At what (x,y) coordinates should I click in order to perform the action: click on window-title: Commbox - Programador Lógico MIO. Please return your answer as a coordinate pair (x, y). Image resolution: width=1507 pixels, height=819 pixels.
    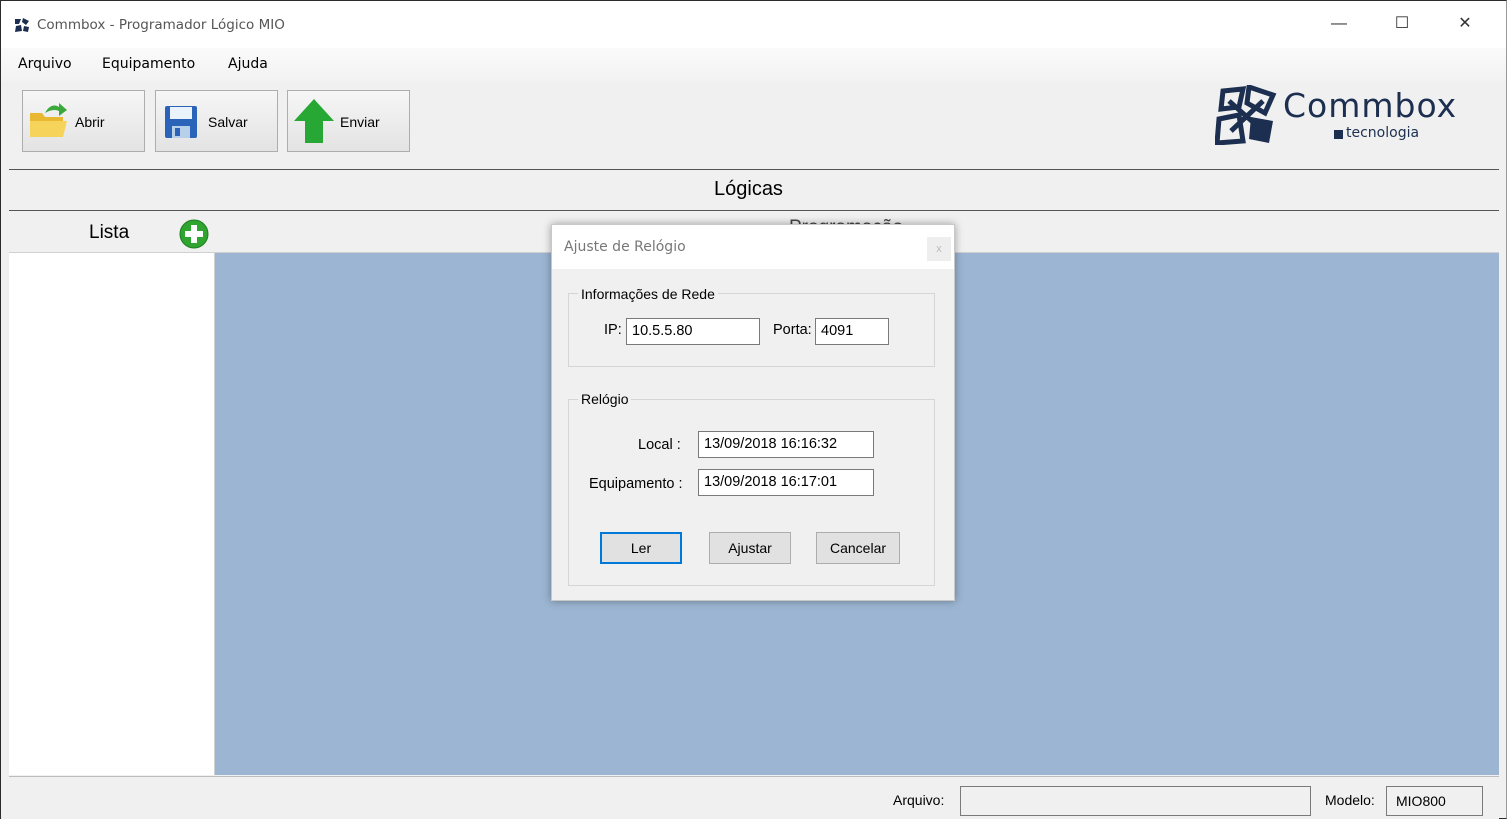
    Looking at the image, I should click on (161, 25).